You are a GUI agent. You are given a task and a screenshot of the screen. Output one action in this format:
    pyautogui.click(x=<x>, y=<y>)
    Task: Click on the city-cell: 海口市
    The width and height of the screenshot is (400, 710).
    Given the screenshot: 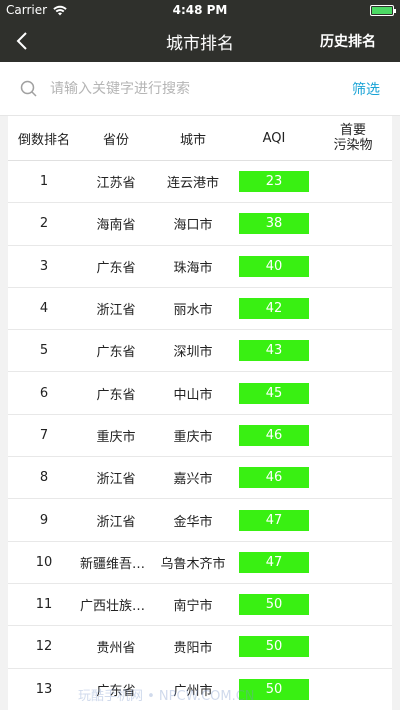 What is the action you would take?
    pyautogui.click(x=193, y=226)
    